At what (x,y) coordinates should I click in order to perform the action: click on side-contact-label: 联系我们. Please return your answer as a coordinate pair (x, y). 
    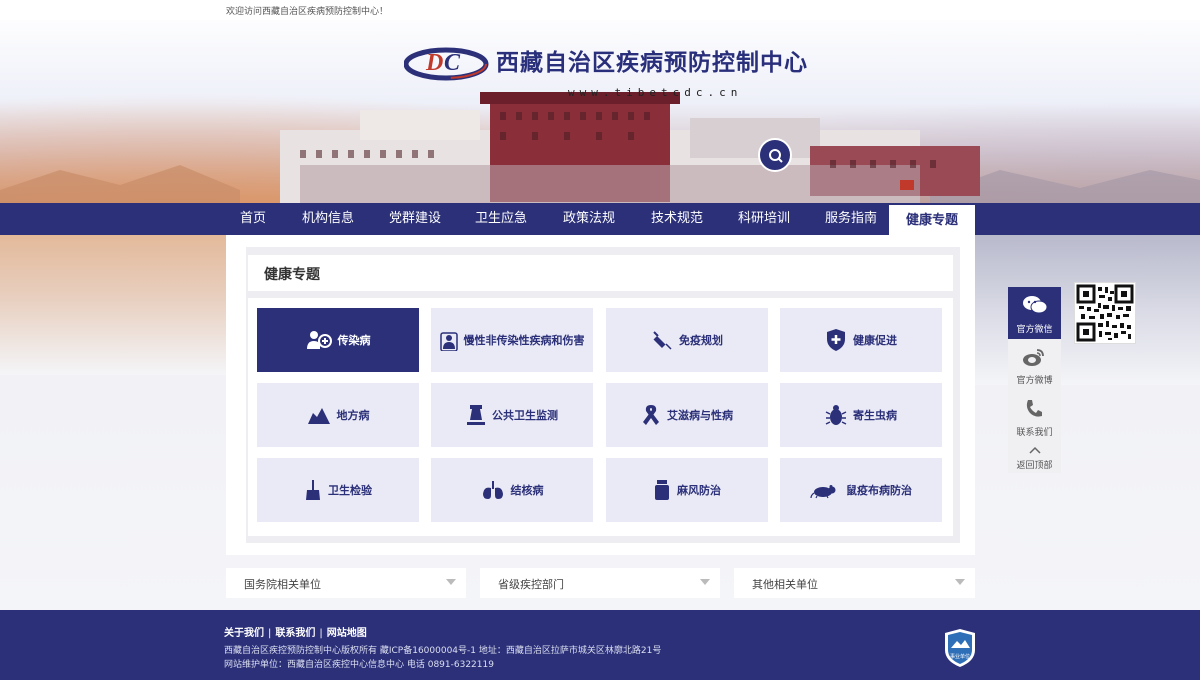
    Looking at the image, I should click on (1034, 433).